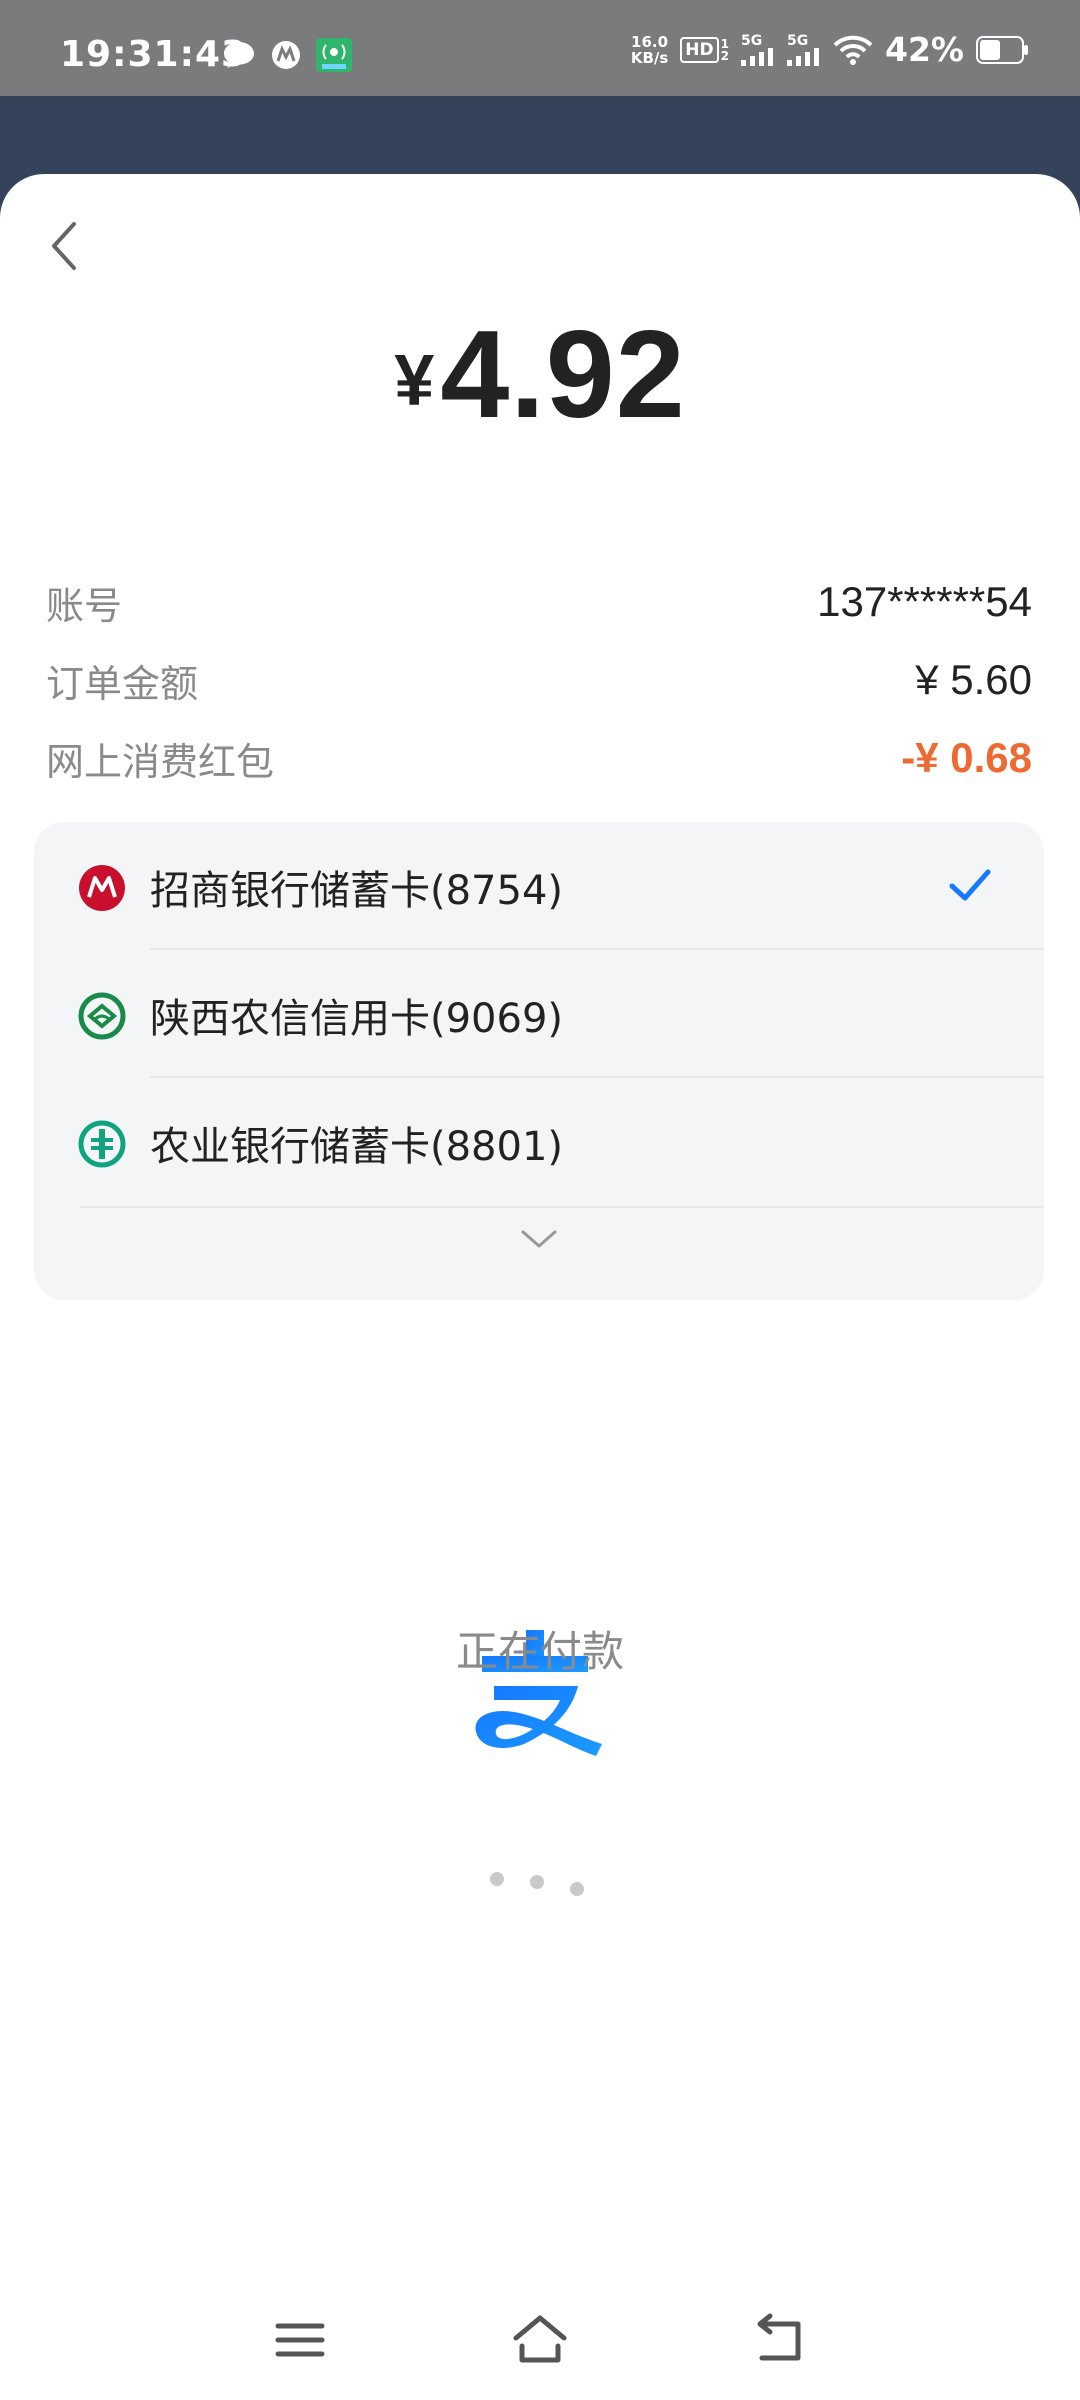 The width and height of the screenshot is (1080, 2400). What do you see at coordinates (300, 2340) in the screenshot?
I see `menu-icon` at bounding box center [300, 2340].